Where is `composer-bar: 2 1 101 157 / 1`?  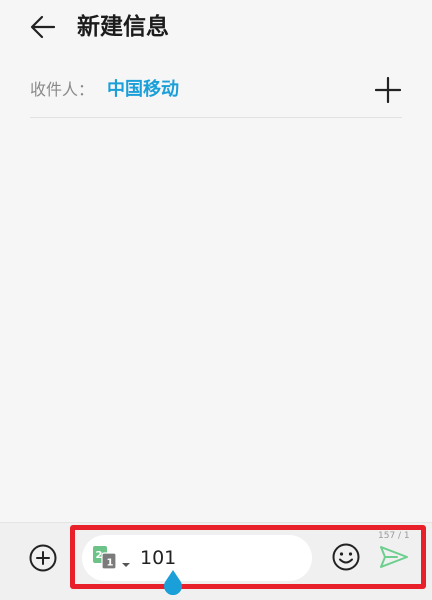
composer-bar: 2 1 101 157 / 1 is located at coordinates (216, 561).